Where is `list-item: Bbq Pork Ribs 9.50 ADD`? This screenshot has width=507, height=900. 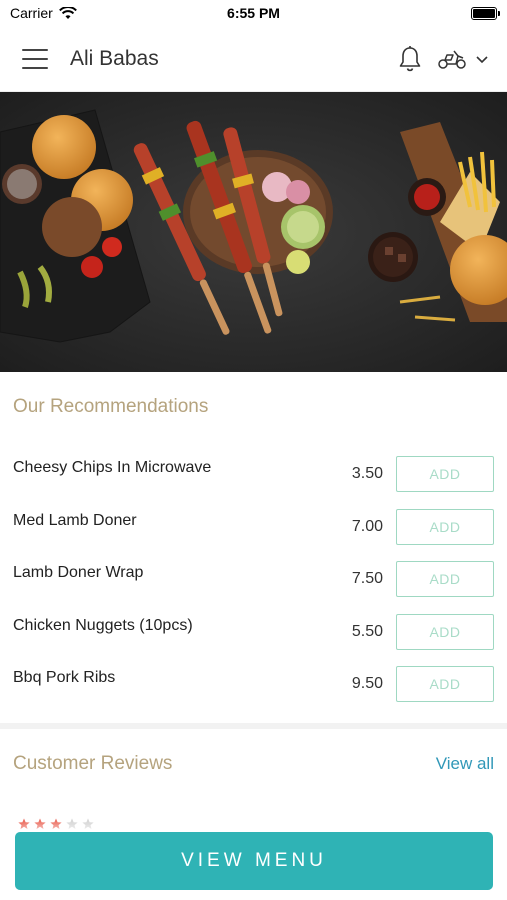 list-item: Bbq Pork Ribs 9.50 ADD is located at coordinates (253, 684).